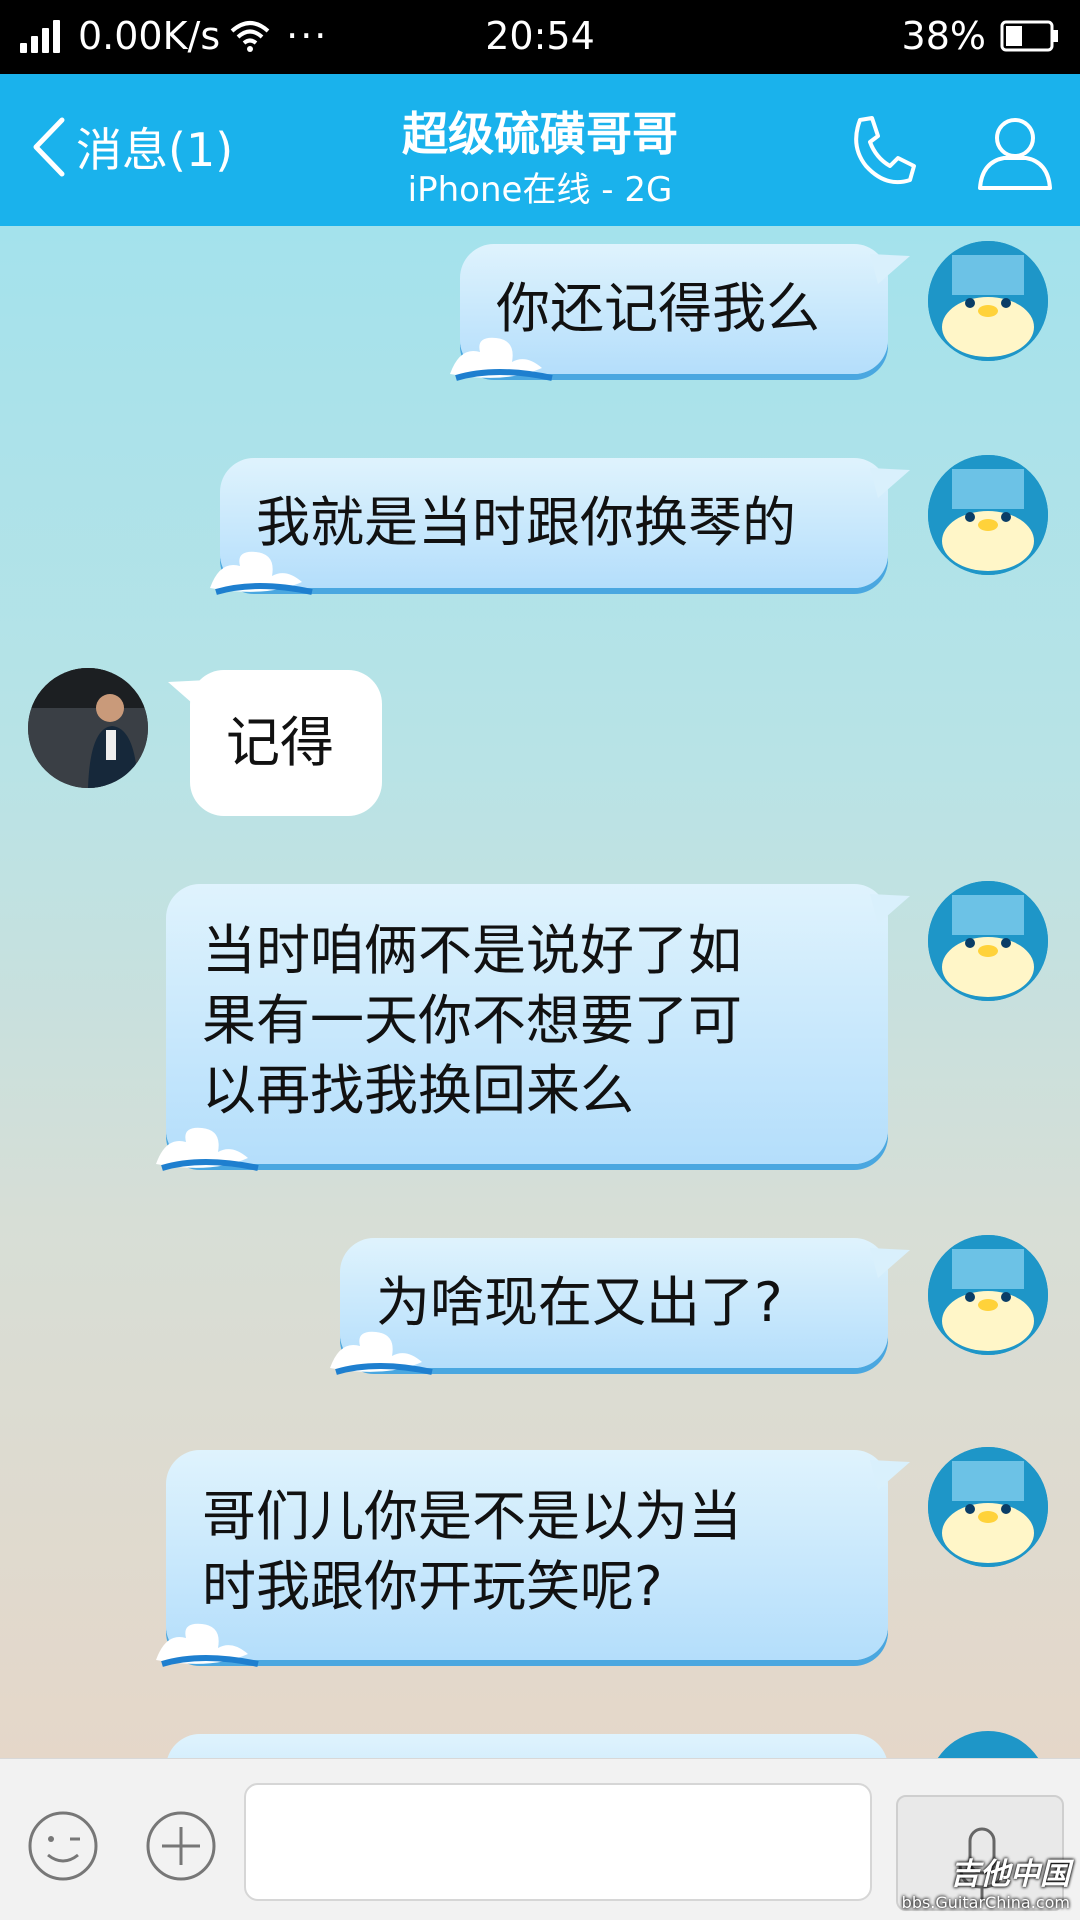 The image size is (1080, 1920). I want to click on message-line: 以再找我换回来么, so click(418, 1090).